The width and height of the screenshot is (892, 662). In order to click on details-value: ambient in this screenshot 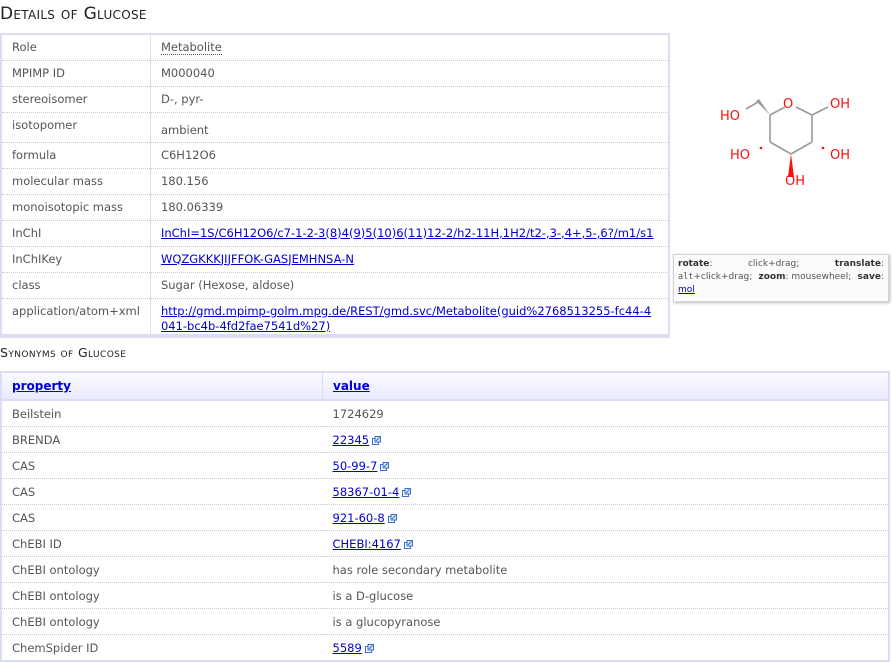, I will do `click(184, 129)`.